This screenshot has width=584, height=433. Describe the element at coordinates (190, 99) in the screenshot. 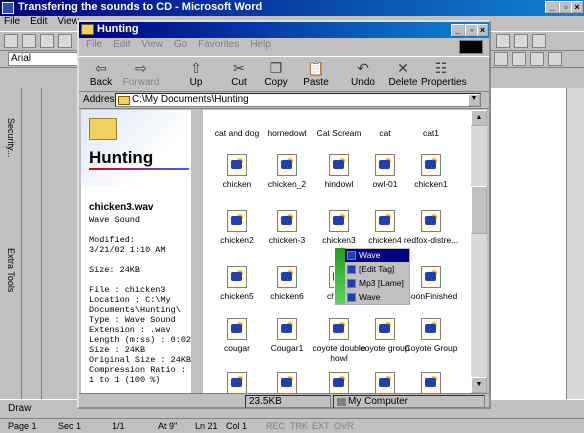

I see `address-value: C:\My Documents\Hunting` at that location.